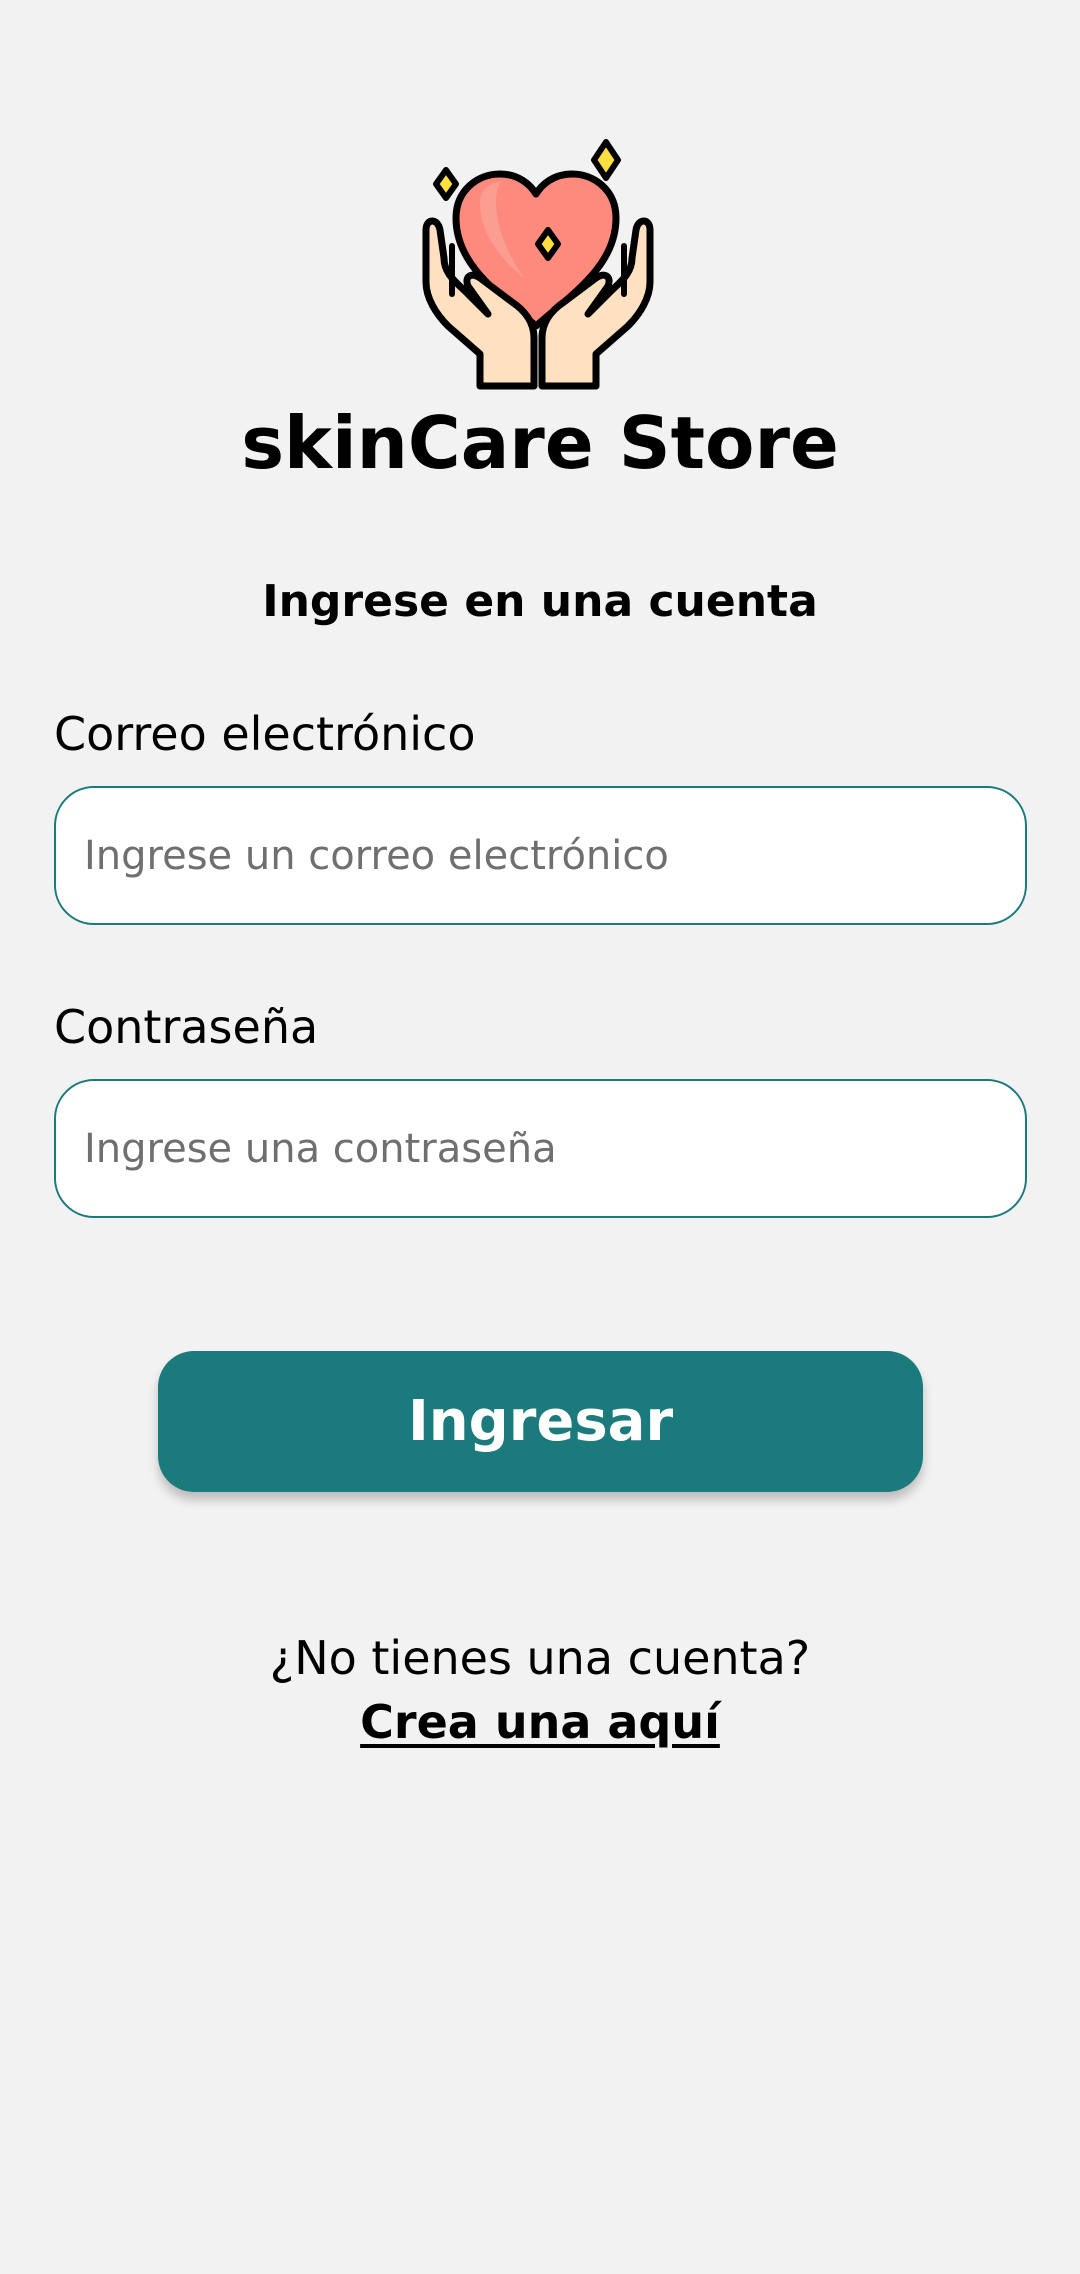 This screenshot has width=1080, height=2274. What do you see at coordinates (186, 1027) in the screenshot?
I see `password-label: Contraseña` at bounding box center [186, 1027].